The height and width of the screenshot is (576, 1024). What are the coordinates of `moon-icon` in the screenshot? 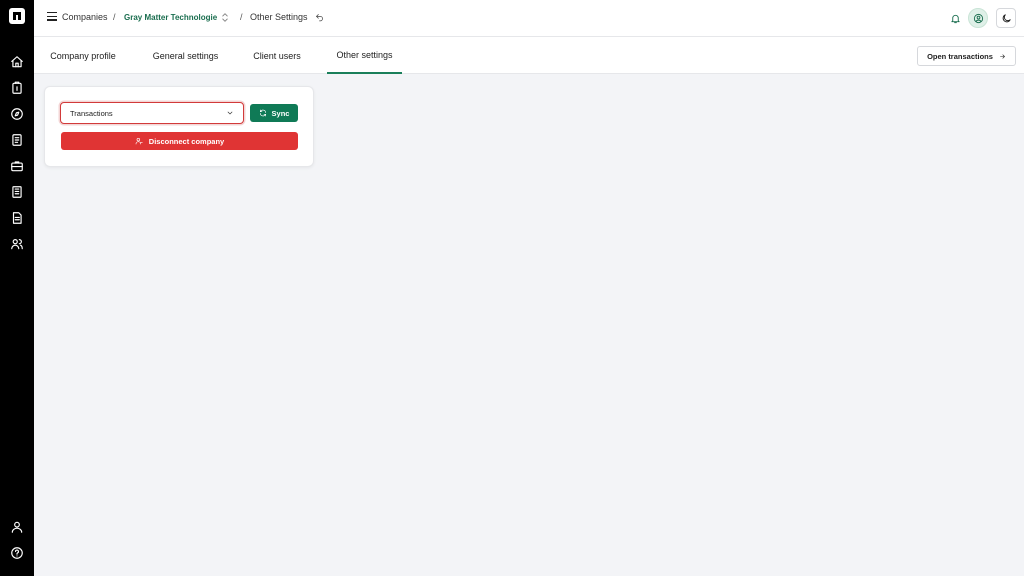 It's located at (1006, 18).